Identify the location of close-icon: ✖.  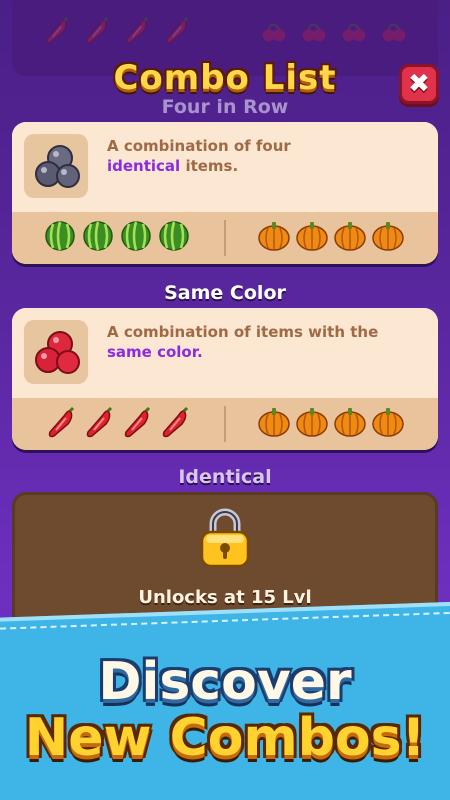
(419, 84).